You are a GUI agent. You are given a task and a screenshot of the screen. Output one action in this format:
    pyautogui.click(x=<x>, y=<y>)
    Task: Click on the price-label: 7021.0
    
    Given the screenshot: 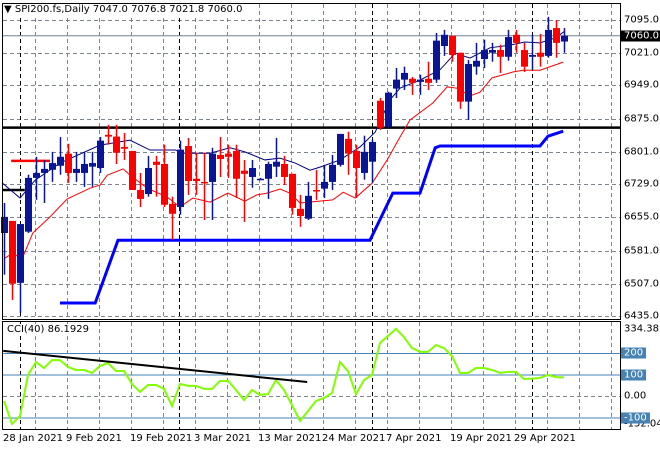 What is the action you would take?
    pyautogui.click(x=641, y=53)
    